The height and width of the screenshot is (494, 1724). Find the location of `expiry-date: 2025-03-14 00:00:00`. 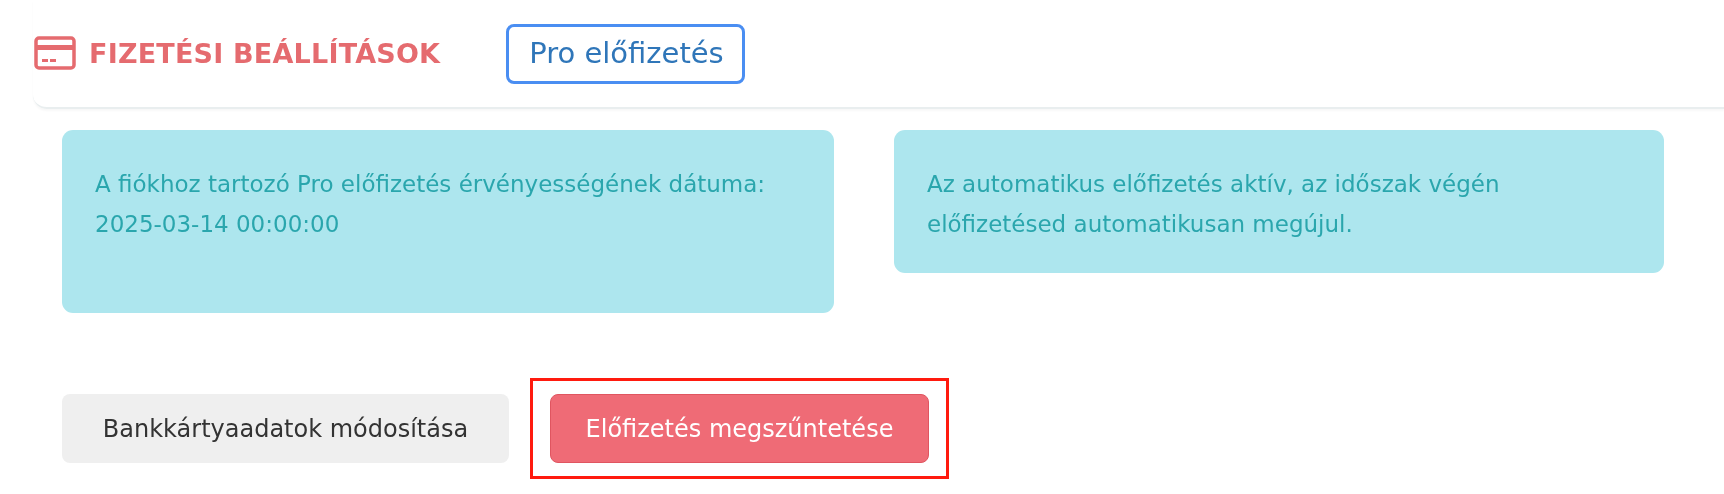

expiry-date: 2025-03-14 00:00:00 is located at coordinates (218, 224).